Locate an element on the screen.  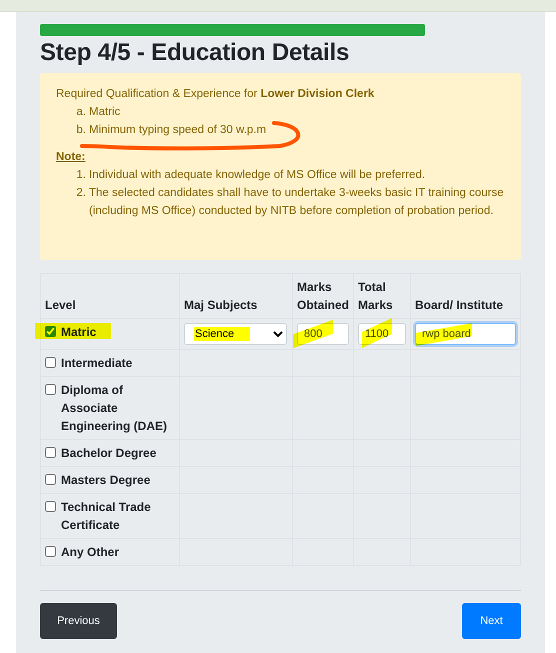
requirement-item: Matric is located at coordinates (104, 112).